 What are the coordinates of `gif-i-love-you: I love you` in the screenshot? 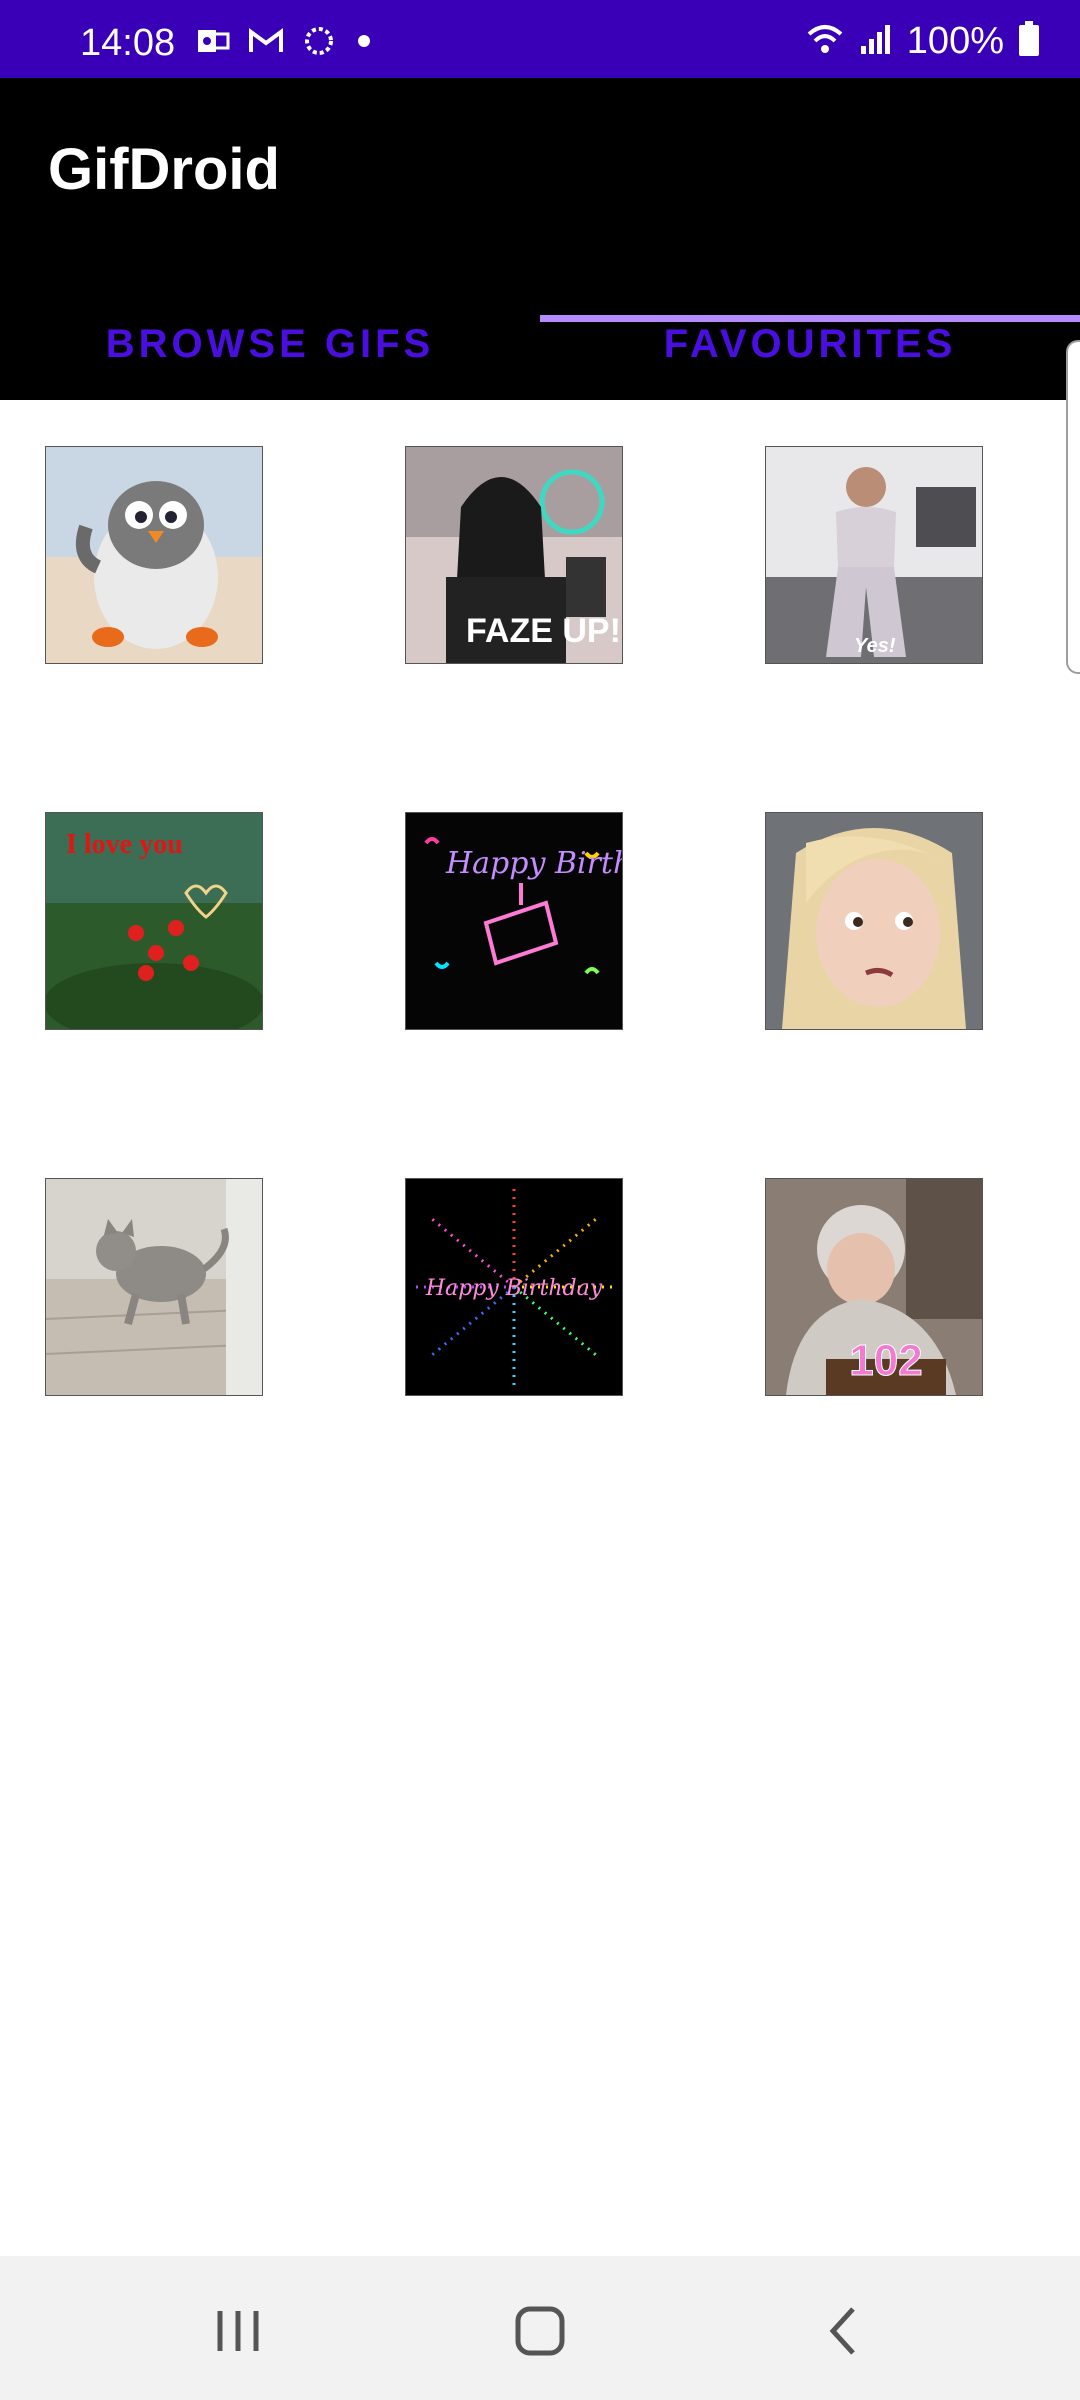 It's located at (154, 921).